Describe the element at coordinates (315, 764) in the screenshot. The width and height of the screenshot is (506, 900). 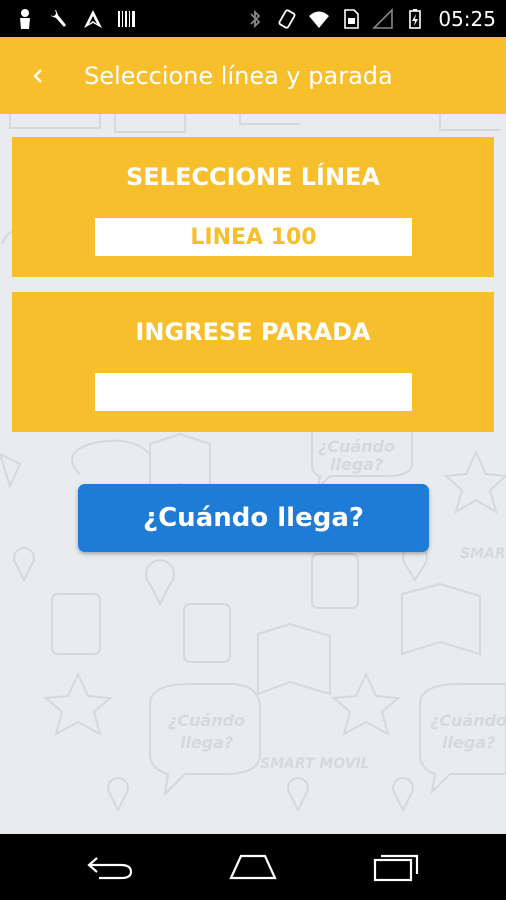
I see `svg-text: SMART MOVIL` at that location.